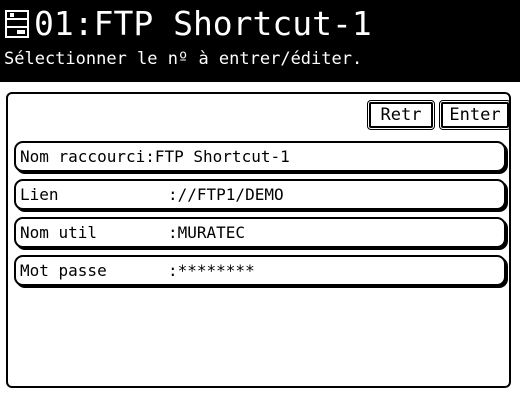 Image resolution: width=520 pixels, height=393 pixels. Describe the element at coordinates (475, 115) in the screenshot. I see `enter-button: Enter` at that location.